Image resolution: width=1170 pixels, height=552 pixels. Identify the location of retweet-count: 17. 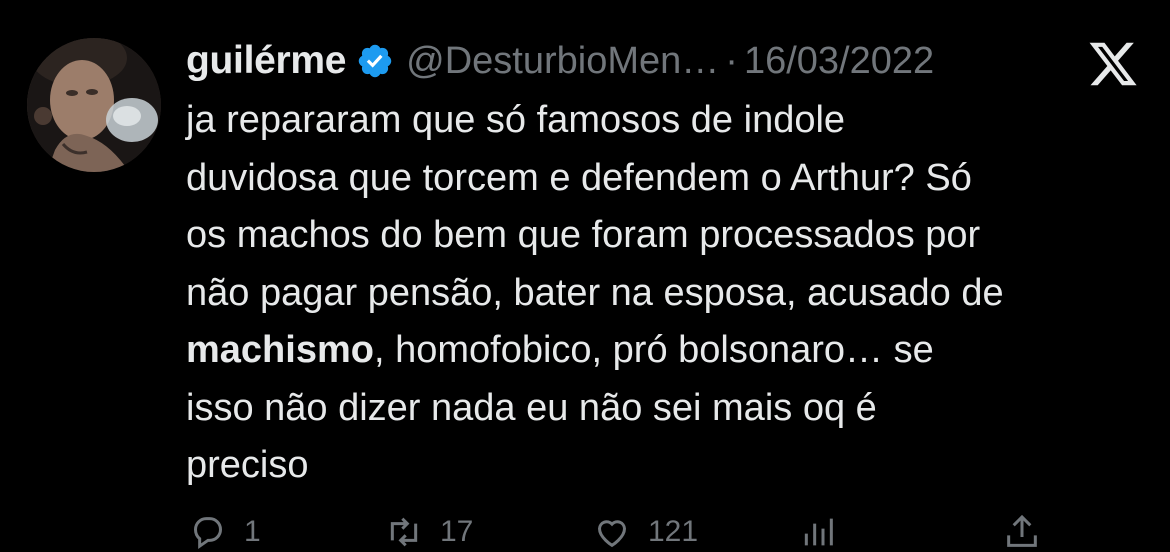
(457, 531).